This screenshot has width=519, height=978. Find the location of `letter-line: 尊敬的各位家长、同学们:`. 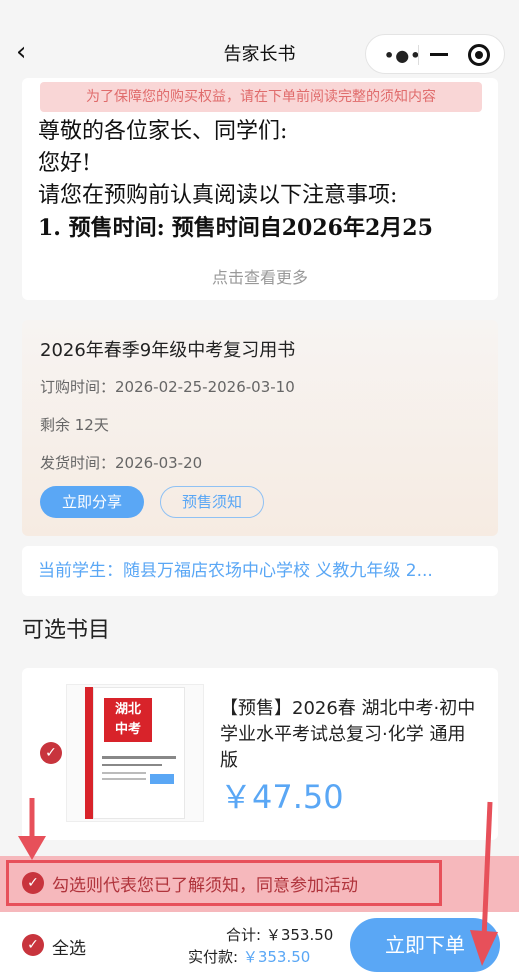

letter-line: 尊敬的各位家长、同学们: is located at coordinates (163, 131).